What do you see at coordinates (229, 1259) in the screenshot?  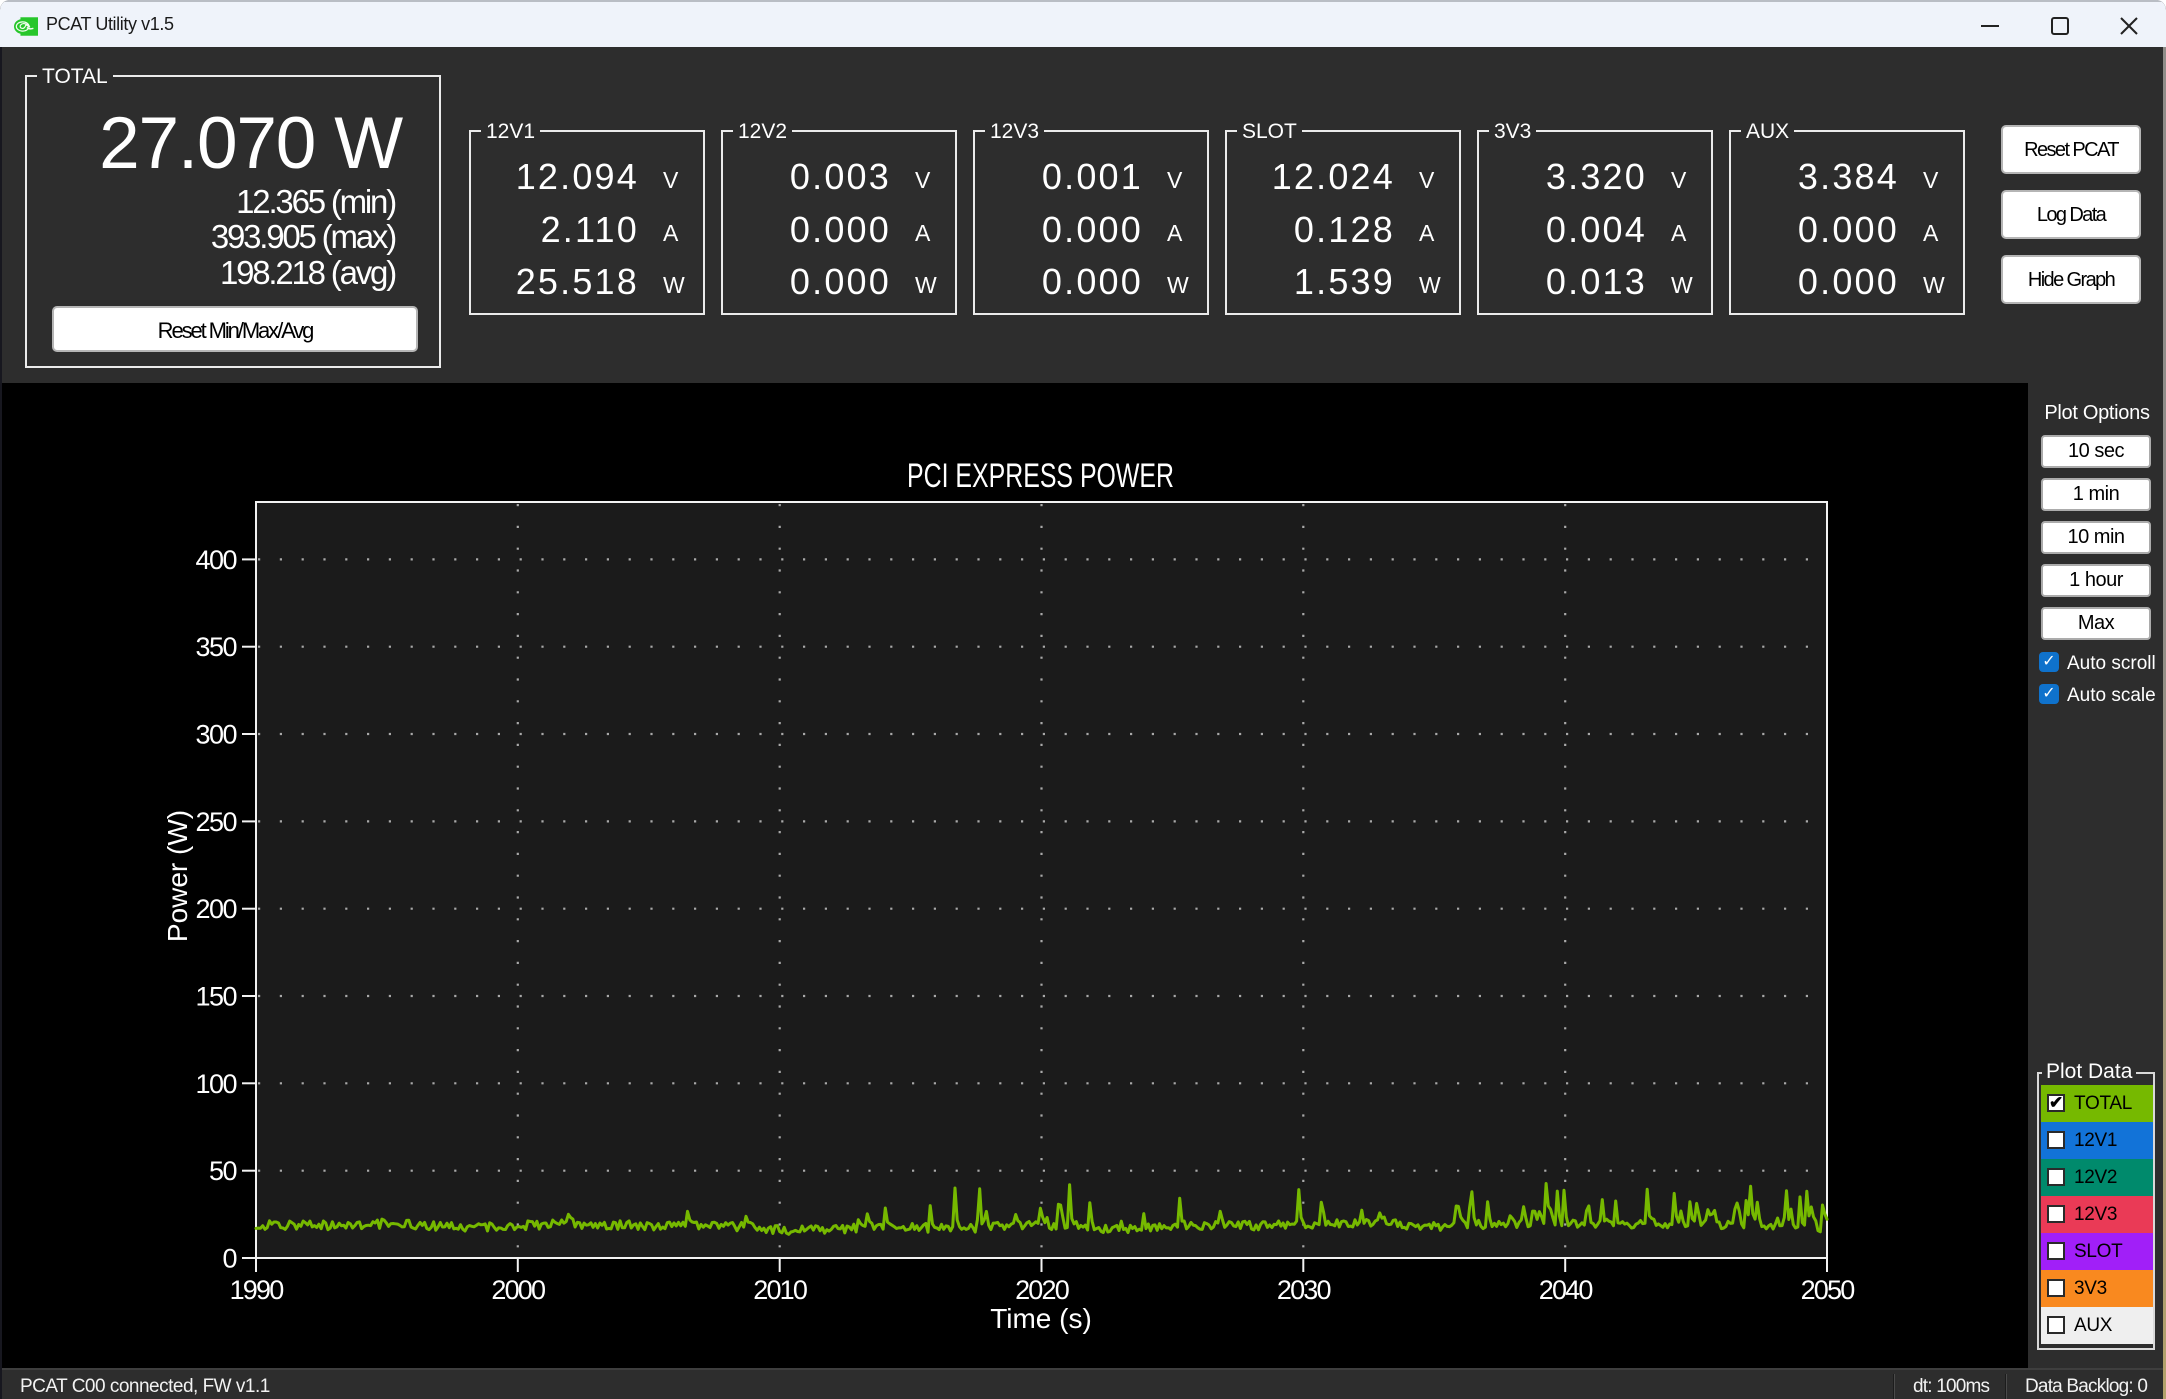 I see `svg-text: 0` at bounding box center [229, 1259].